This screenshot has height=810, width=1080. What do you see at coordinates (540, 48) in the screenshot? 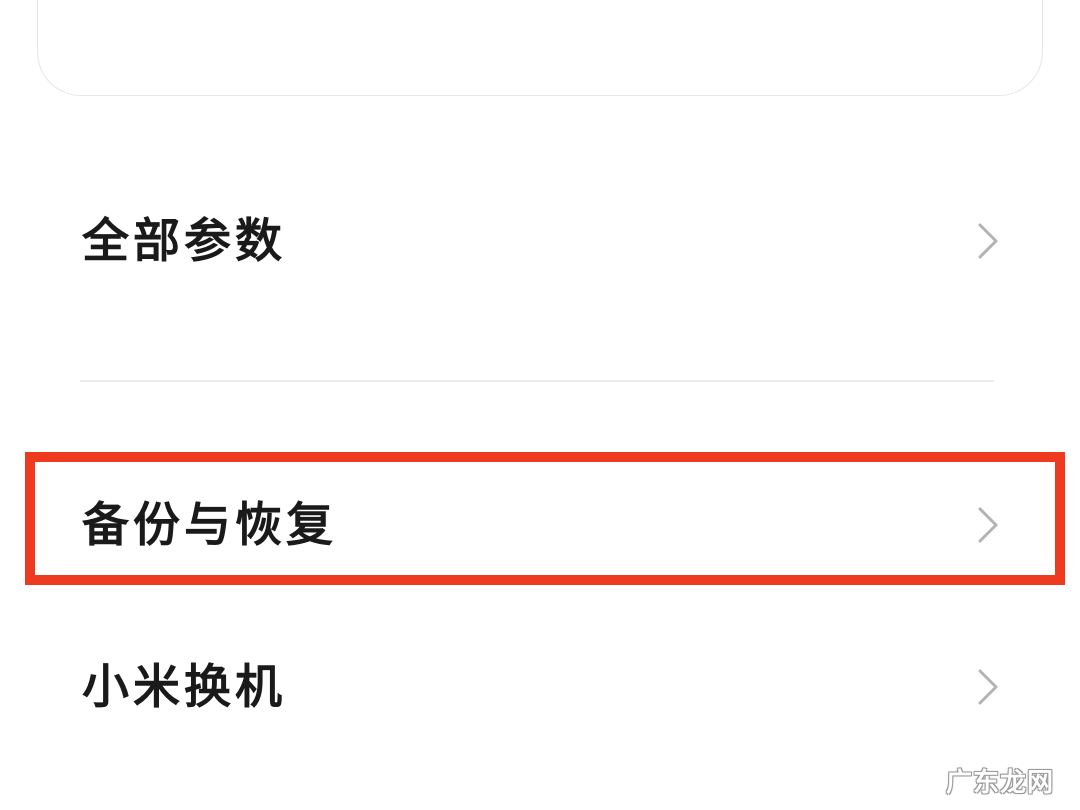
I see `top-card` at bounding box center [540, 48].